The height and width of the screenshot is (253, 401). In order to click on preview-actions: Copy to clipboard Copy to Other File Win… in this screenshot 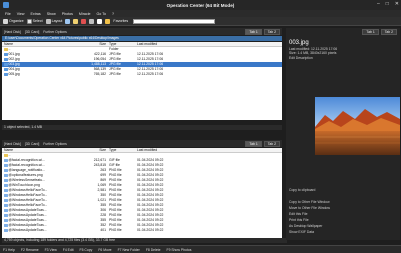, I will do `click(309, 211)`.